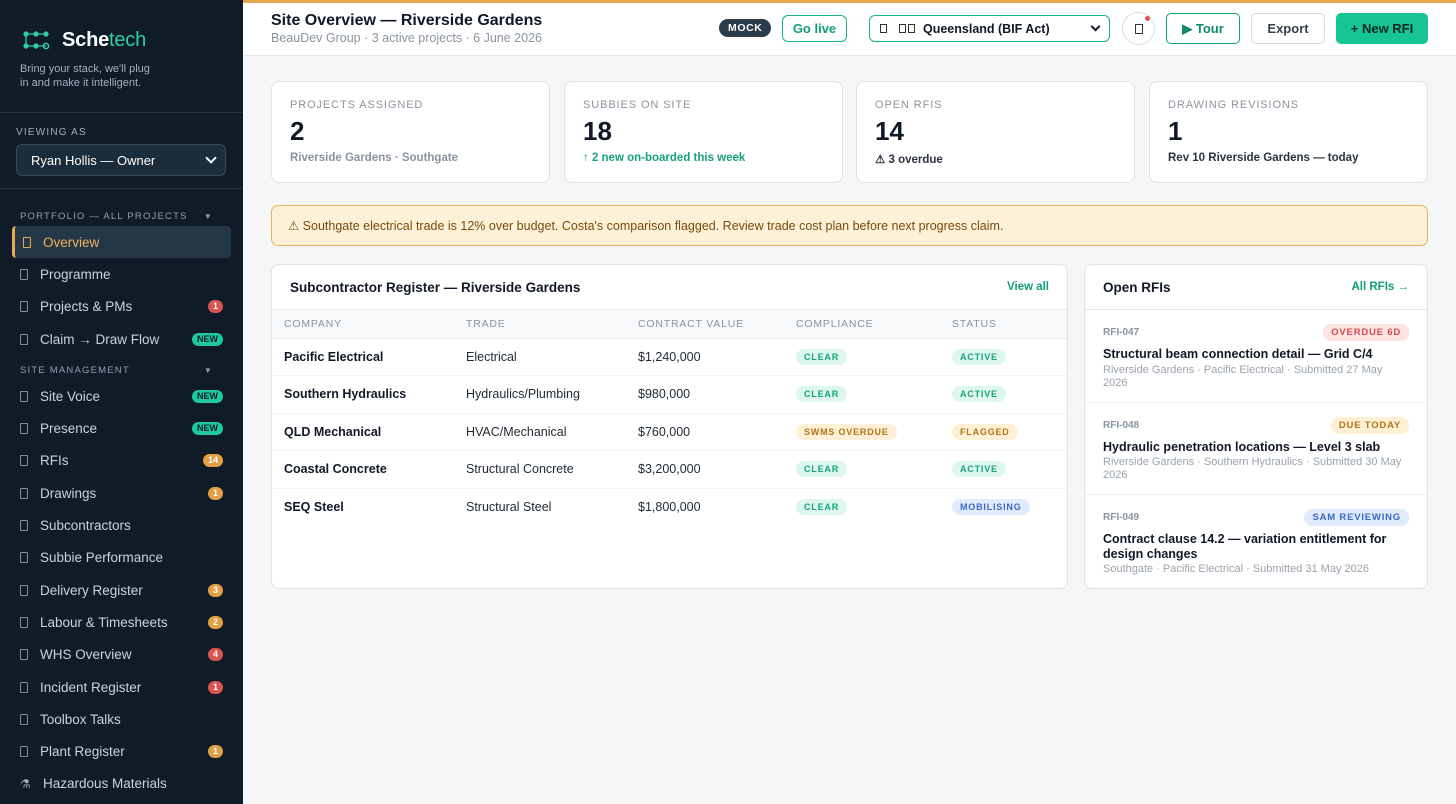 This screenshot has height=804, width=1456. Describe the element at coordinates (207, 429) in the screenshot. I see `new-badge: NEW` at that location.